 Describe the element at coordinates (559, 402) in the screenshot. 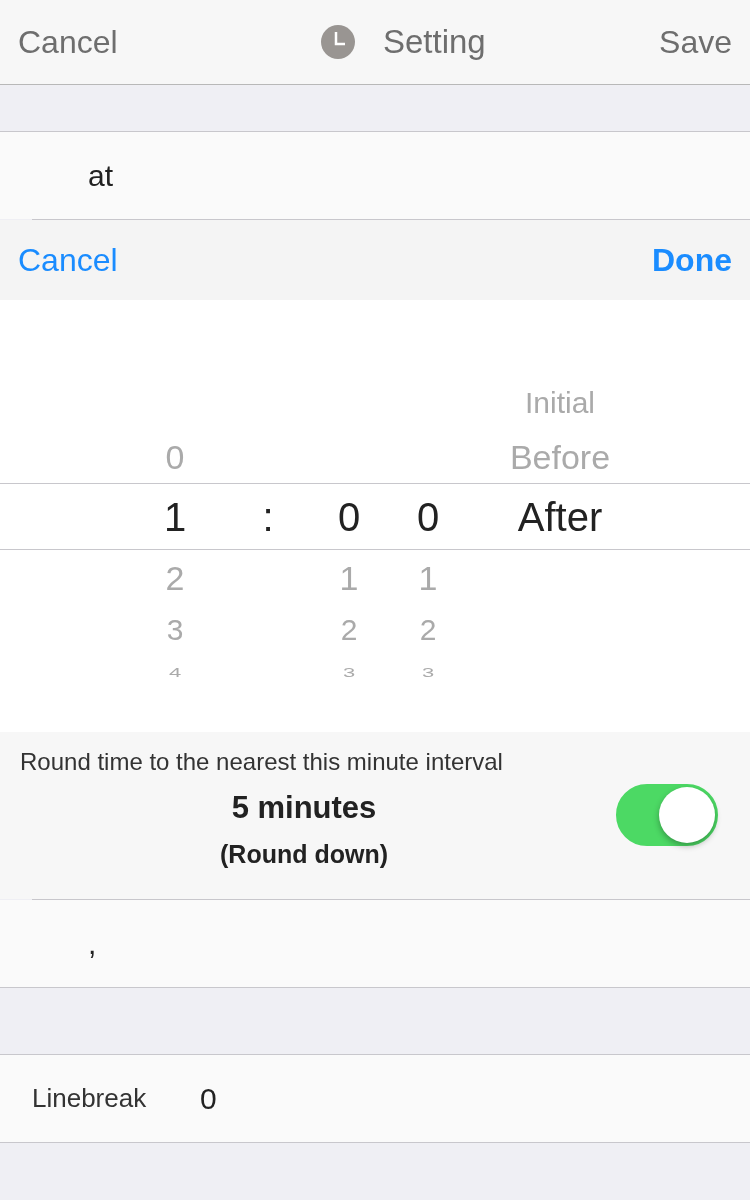

I see `picker-option: Initial` at that location.